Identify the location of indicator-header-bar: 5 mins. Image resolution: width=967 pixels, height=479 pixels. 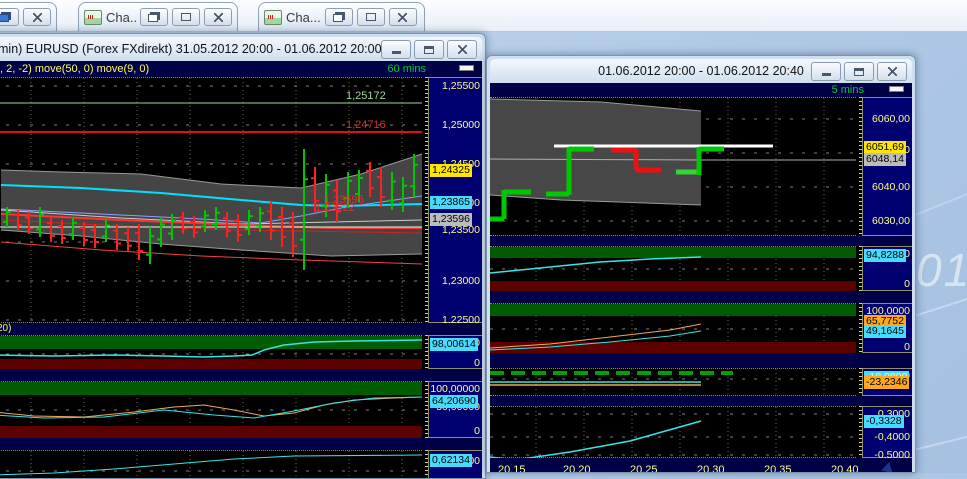
(701, 90).